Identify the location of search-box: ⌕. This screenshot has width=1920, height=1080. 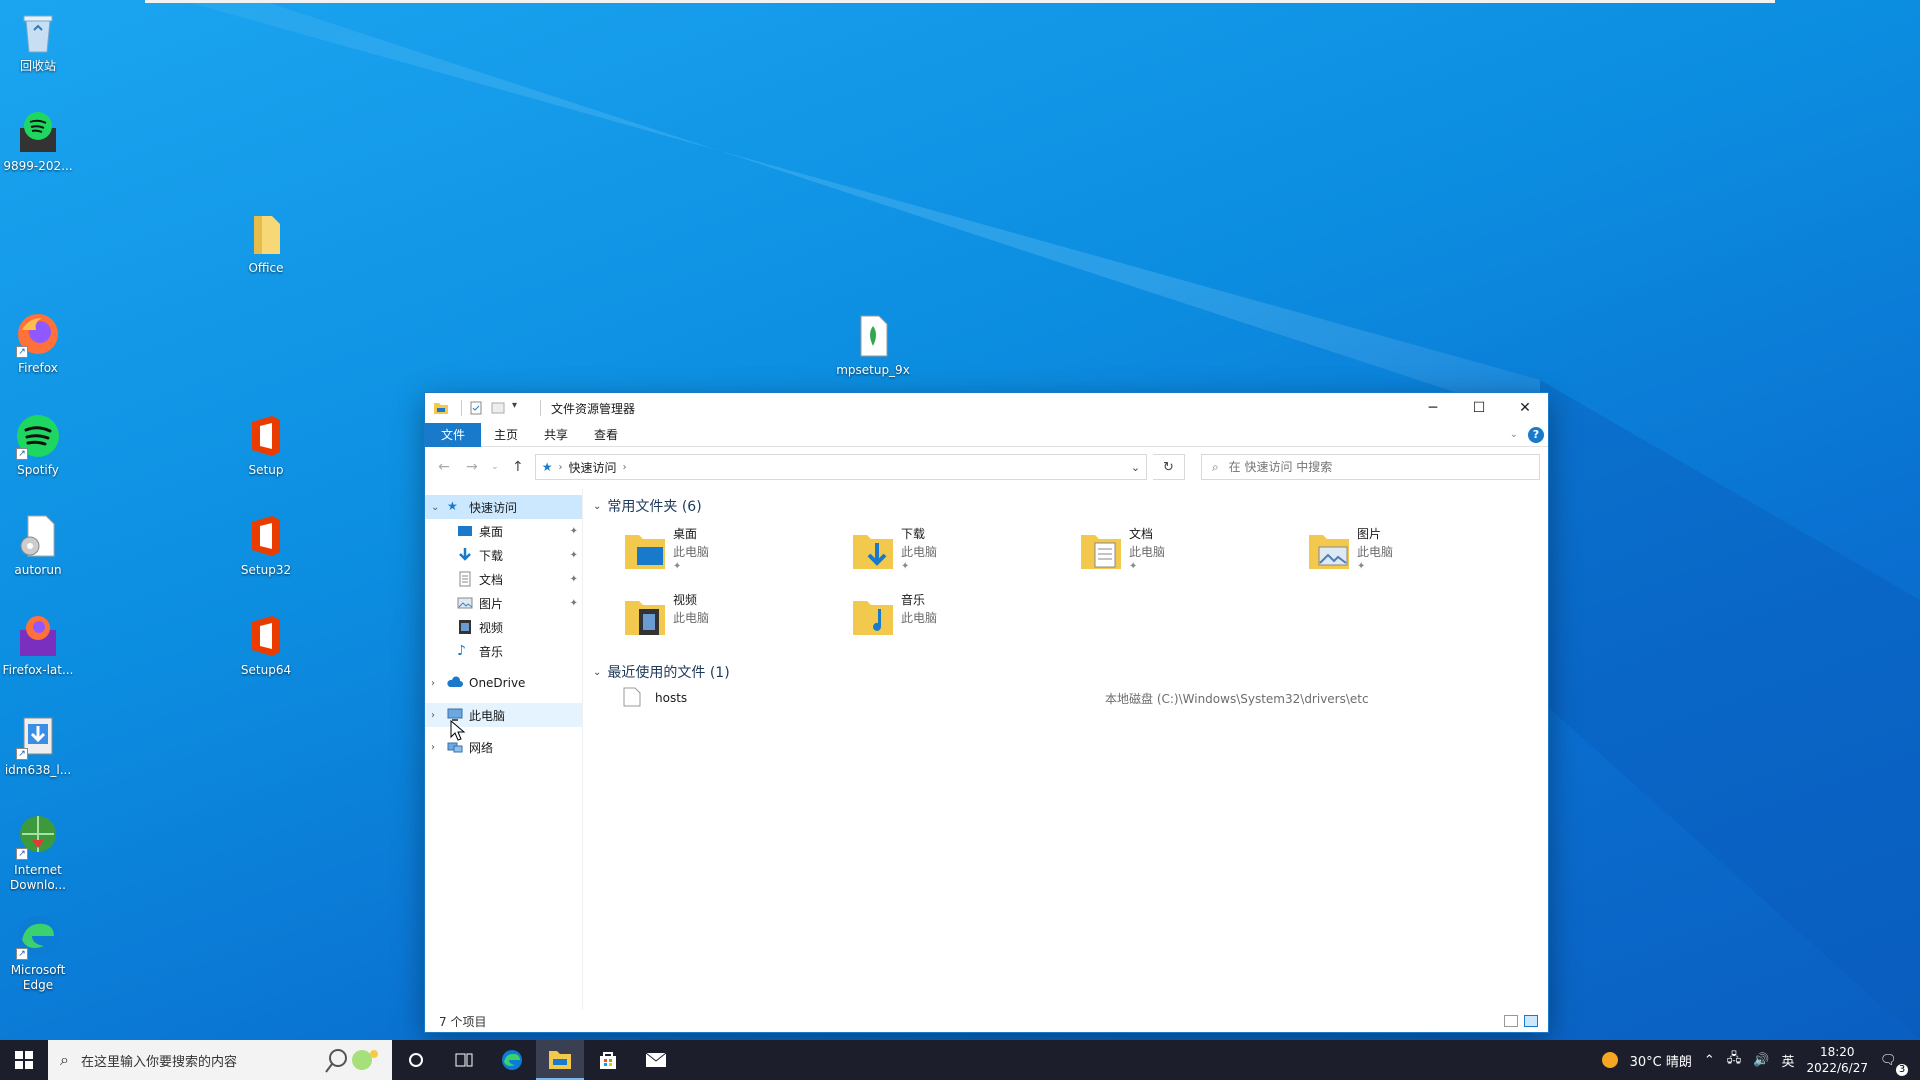
(1370, 467).